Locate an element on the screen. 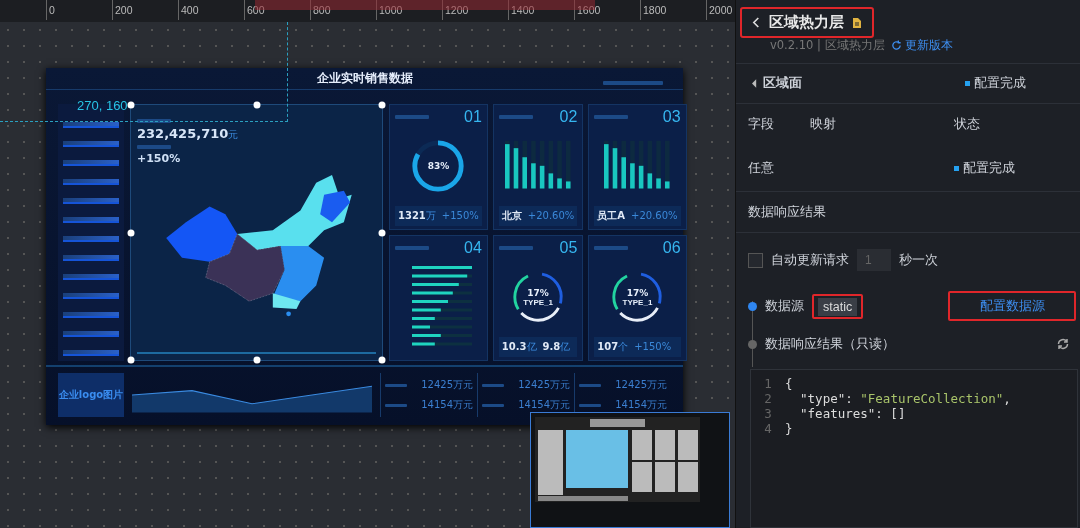 The width and height of the screenshot is (1080, 528). stat-value: 10.3亿 is located at coordinates (519, 347).